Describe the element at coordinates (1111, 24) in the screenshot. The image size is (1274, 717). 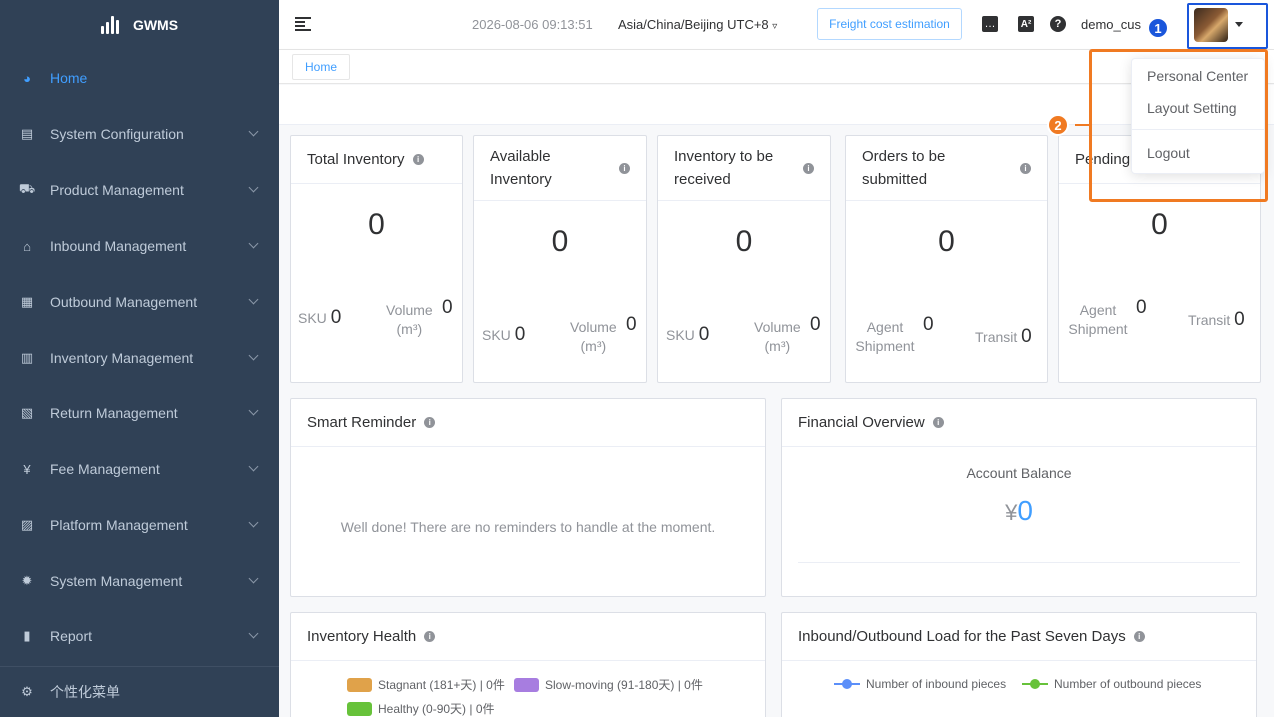
I see `username: demo_cus` at that location.